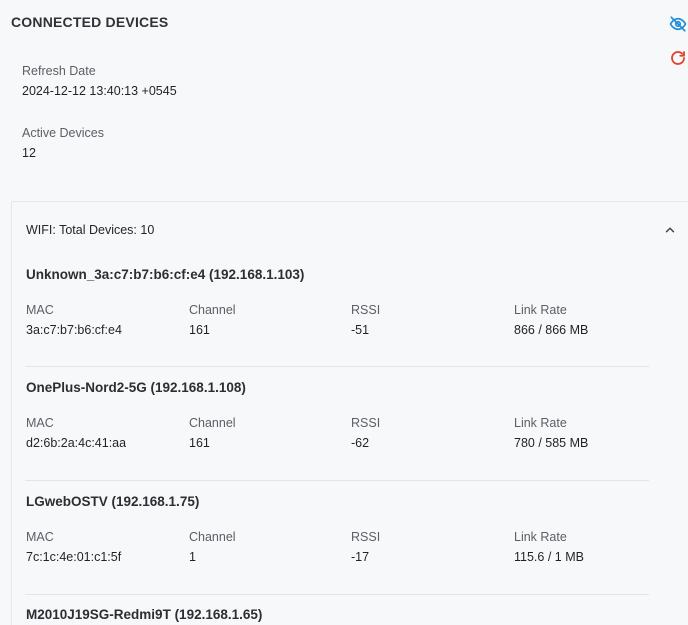 The image size is (688, 625). Describe the element at coordinates (551, 443) in the screenshot. I see `link-rate-value: 780 / 585 MB` at that location.